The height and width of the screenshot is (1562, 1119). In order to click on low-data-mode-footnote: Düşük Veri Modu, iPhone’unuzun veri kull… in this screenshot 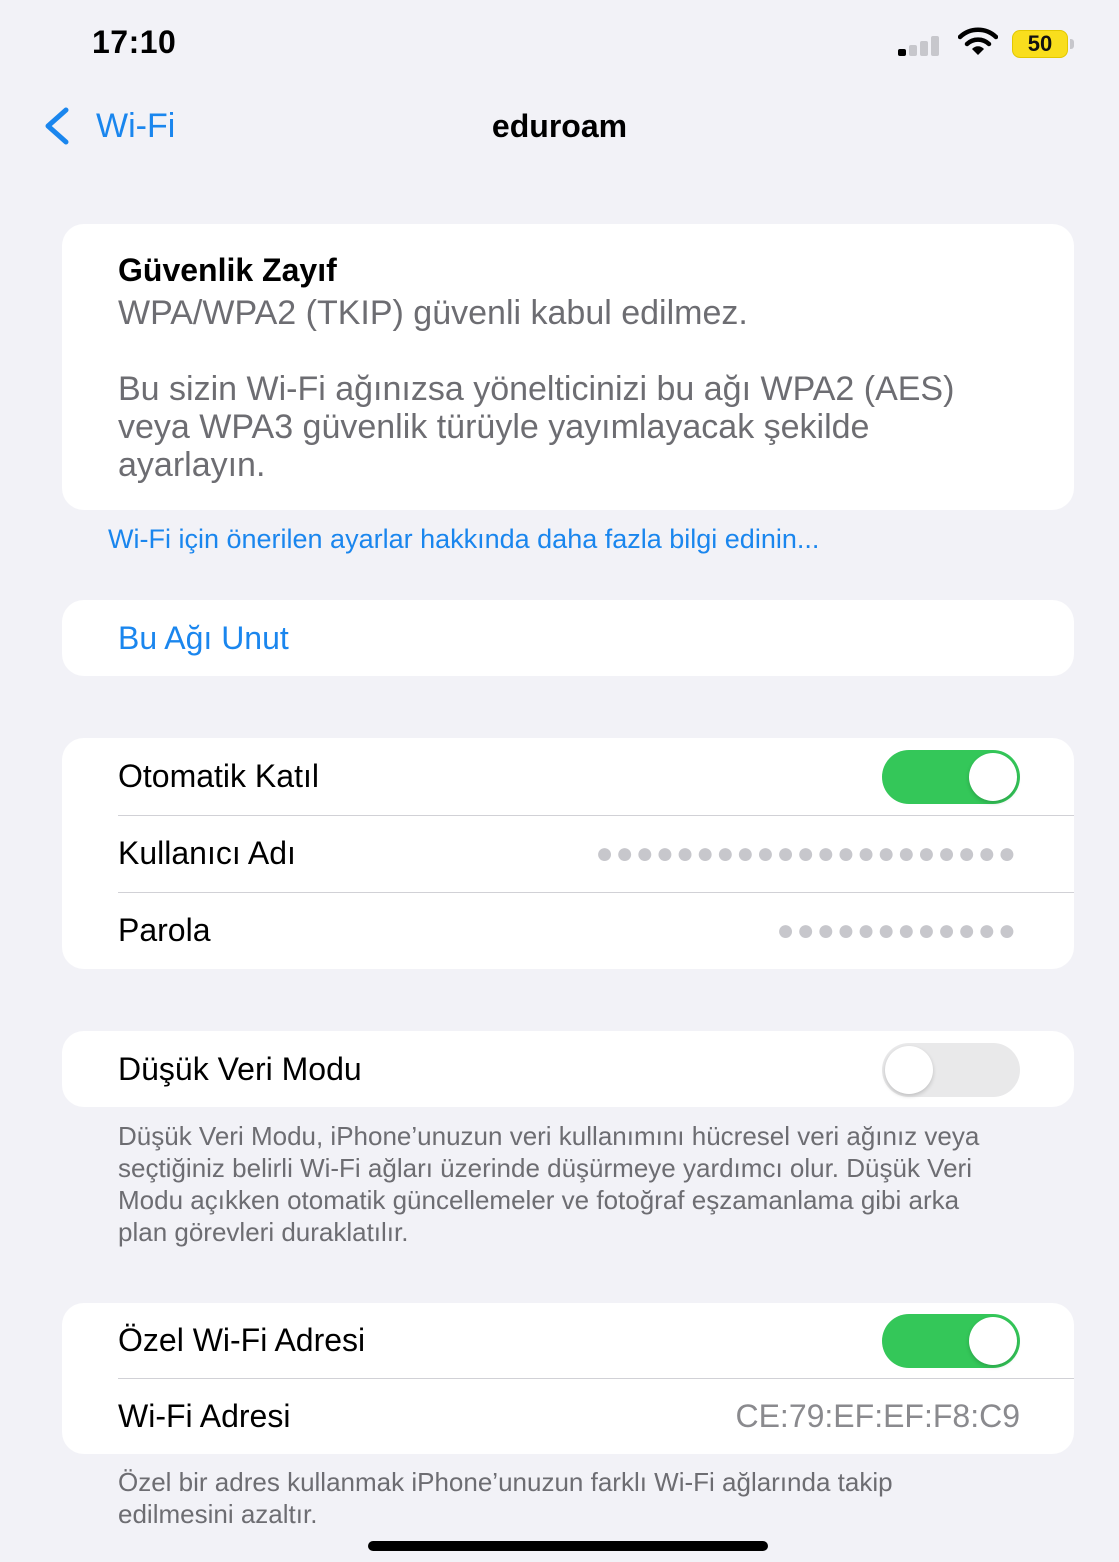, I will do `click(549, 1184)`.